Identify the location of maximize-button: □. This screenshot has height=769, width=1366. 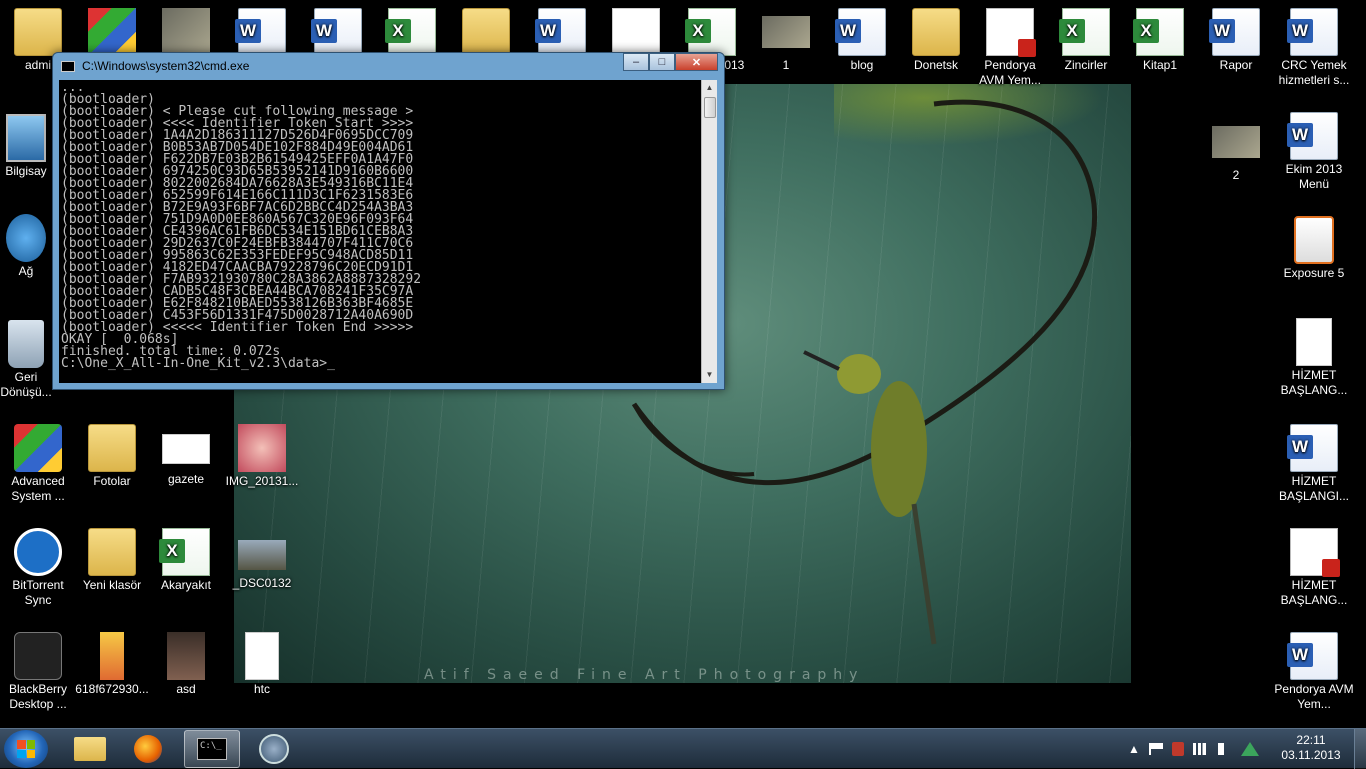
(662, 62).